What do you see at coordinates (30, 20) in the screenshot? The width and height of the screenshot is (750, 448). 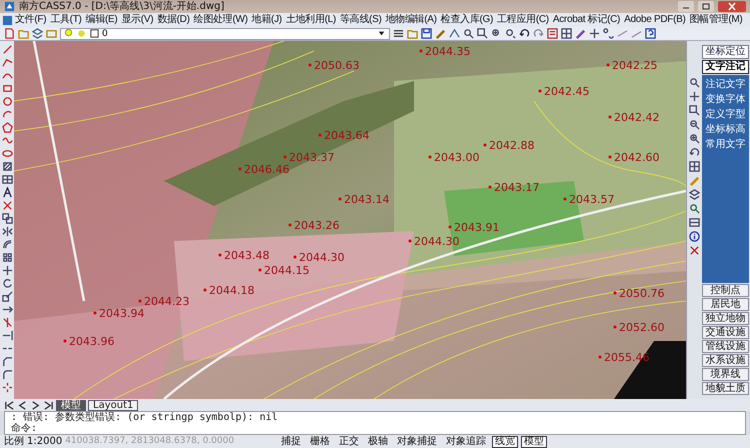 I see `menu-item: 文件(F)` at bounding box center [30, 20].